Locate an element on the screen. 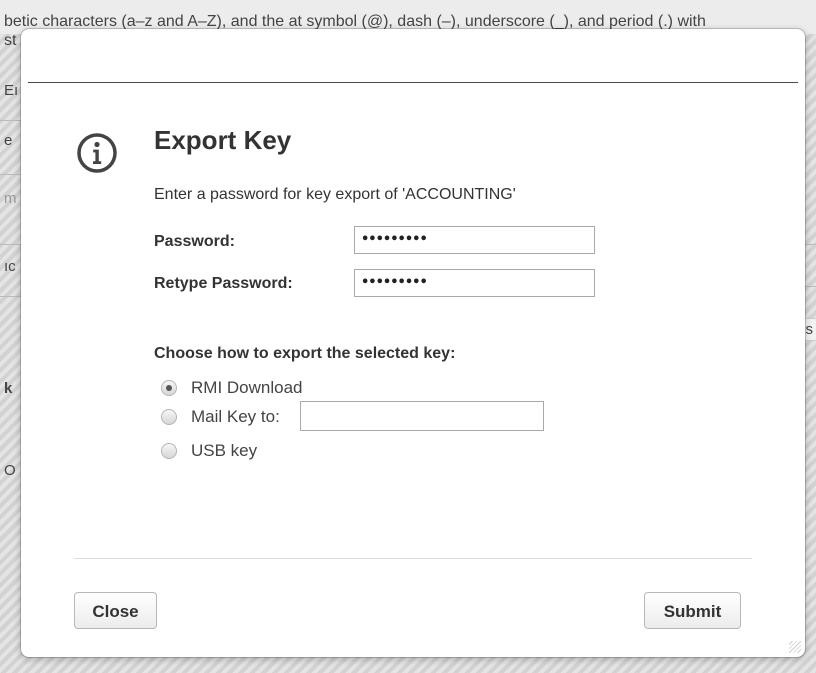 The height and width of the screenshot is (673, 816). dialog-header-divider is located at coordinates (413, 82).